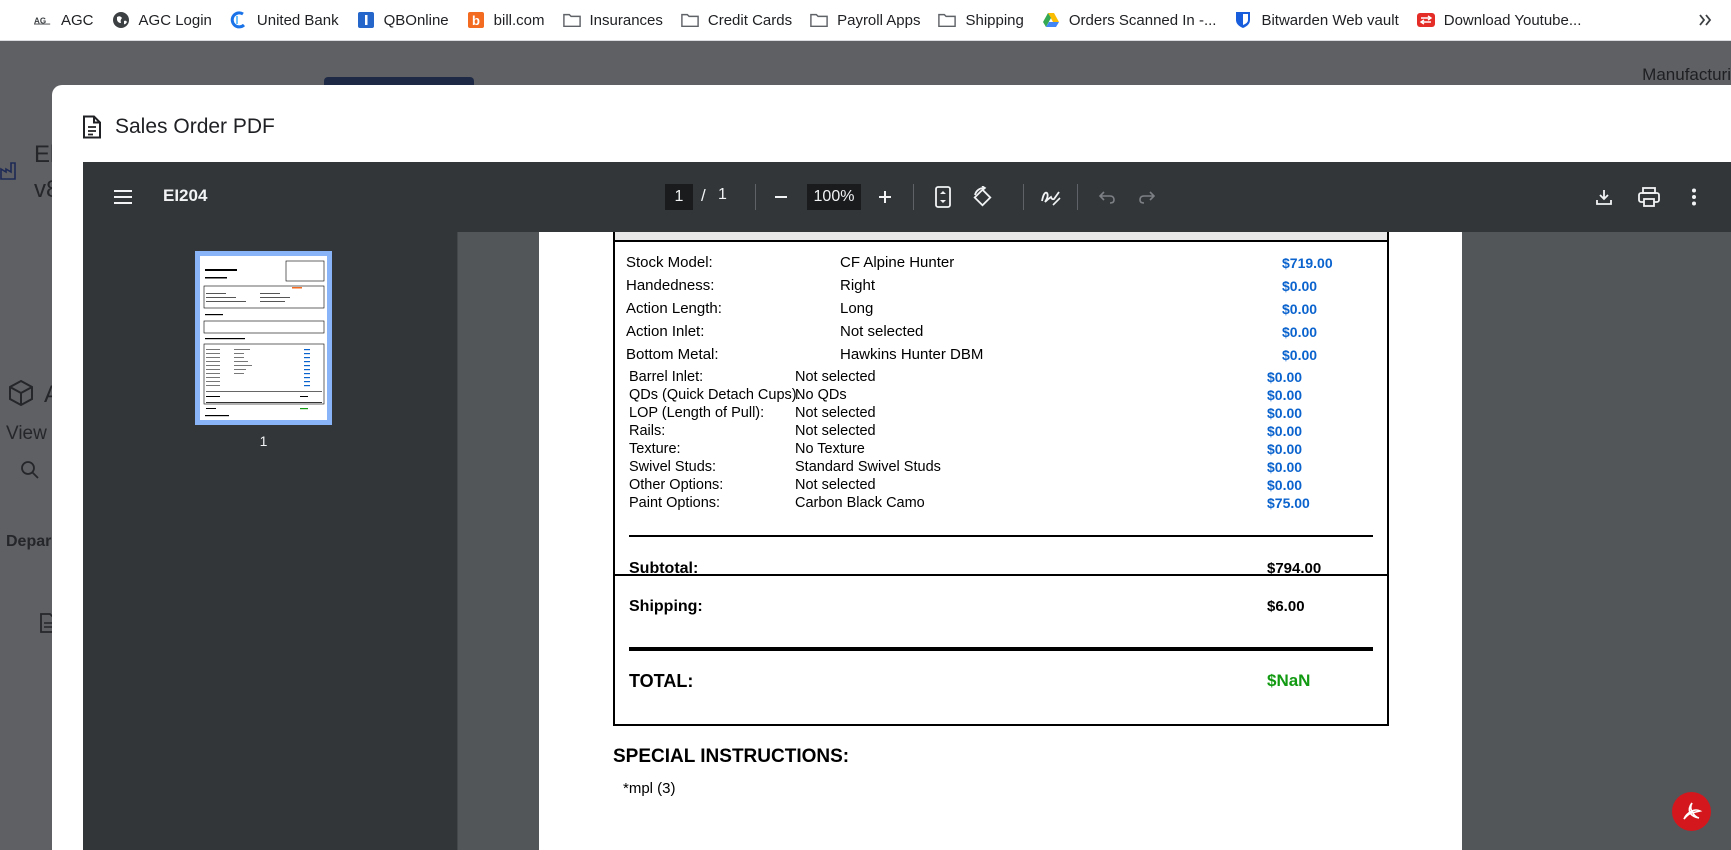  What do you see at coordinates (830, 449) in the screenshot?
I see `option-value: No Texture` at bounding box center [830, 449].